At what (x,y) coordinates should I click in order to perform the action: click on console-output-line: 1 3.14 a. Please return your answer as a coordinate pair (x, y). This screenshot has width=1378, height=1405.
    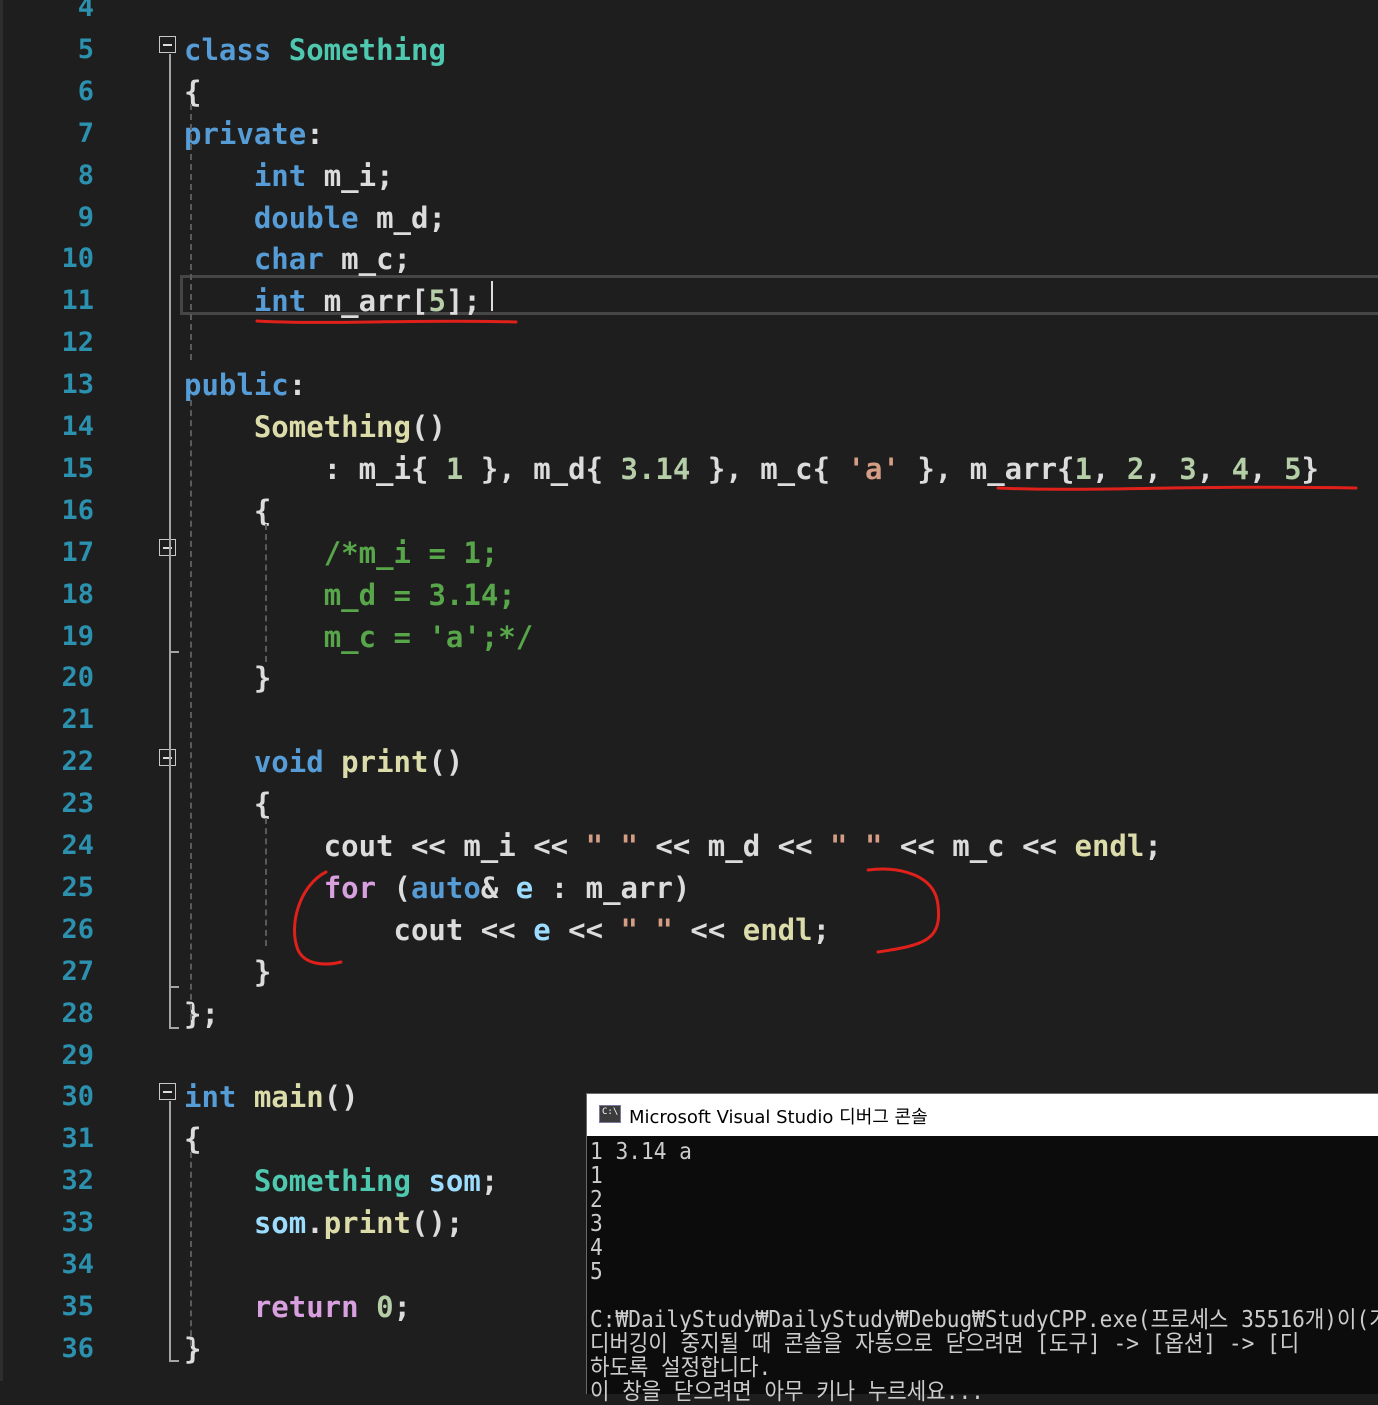
    Looking at the image, I should click on (641, 1152).